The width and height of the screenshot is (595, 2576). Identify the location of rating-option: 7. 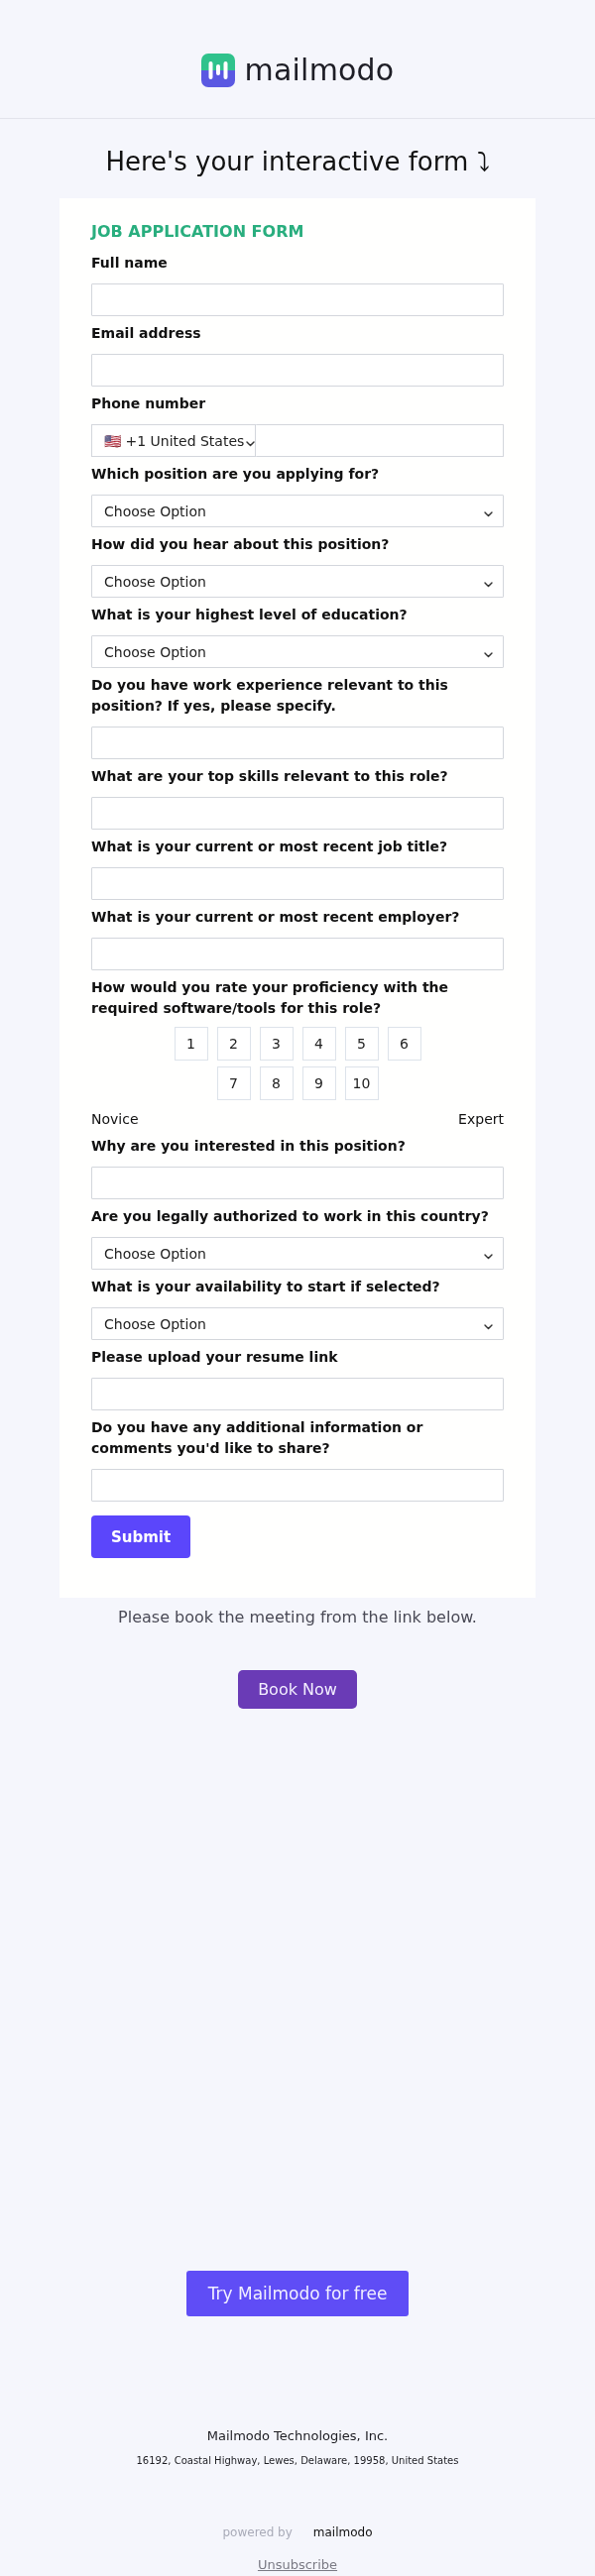
(233, 1083).